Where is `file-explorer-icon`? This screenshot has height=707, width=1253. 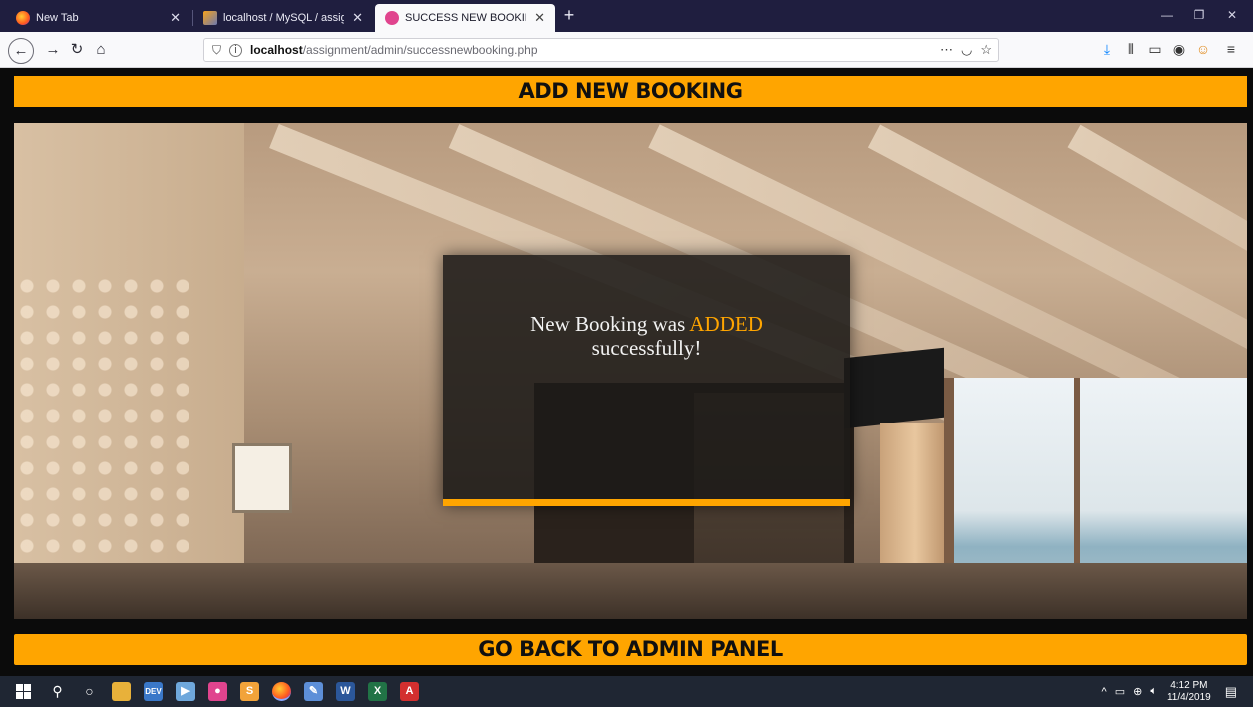 file-explorer-icon is located at coordinates (121, 691).